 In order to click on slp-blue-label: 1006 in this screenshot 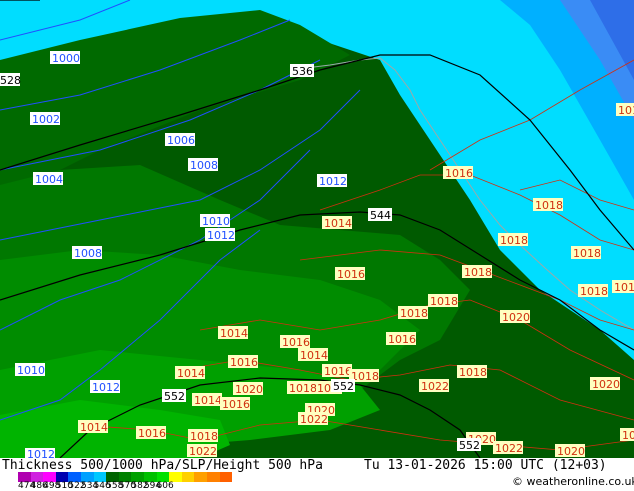, I will do `click(181, 140)`.